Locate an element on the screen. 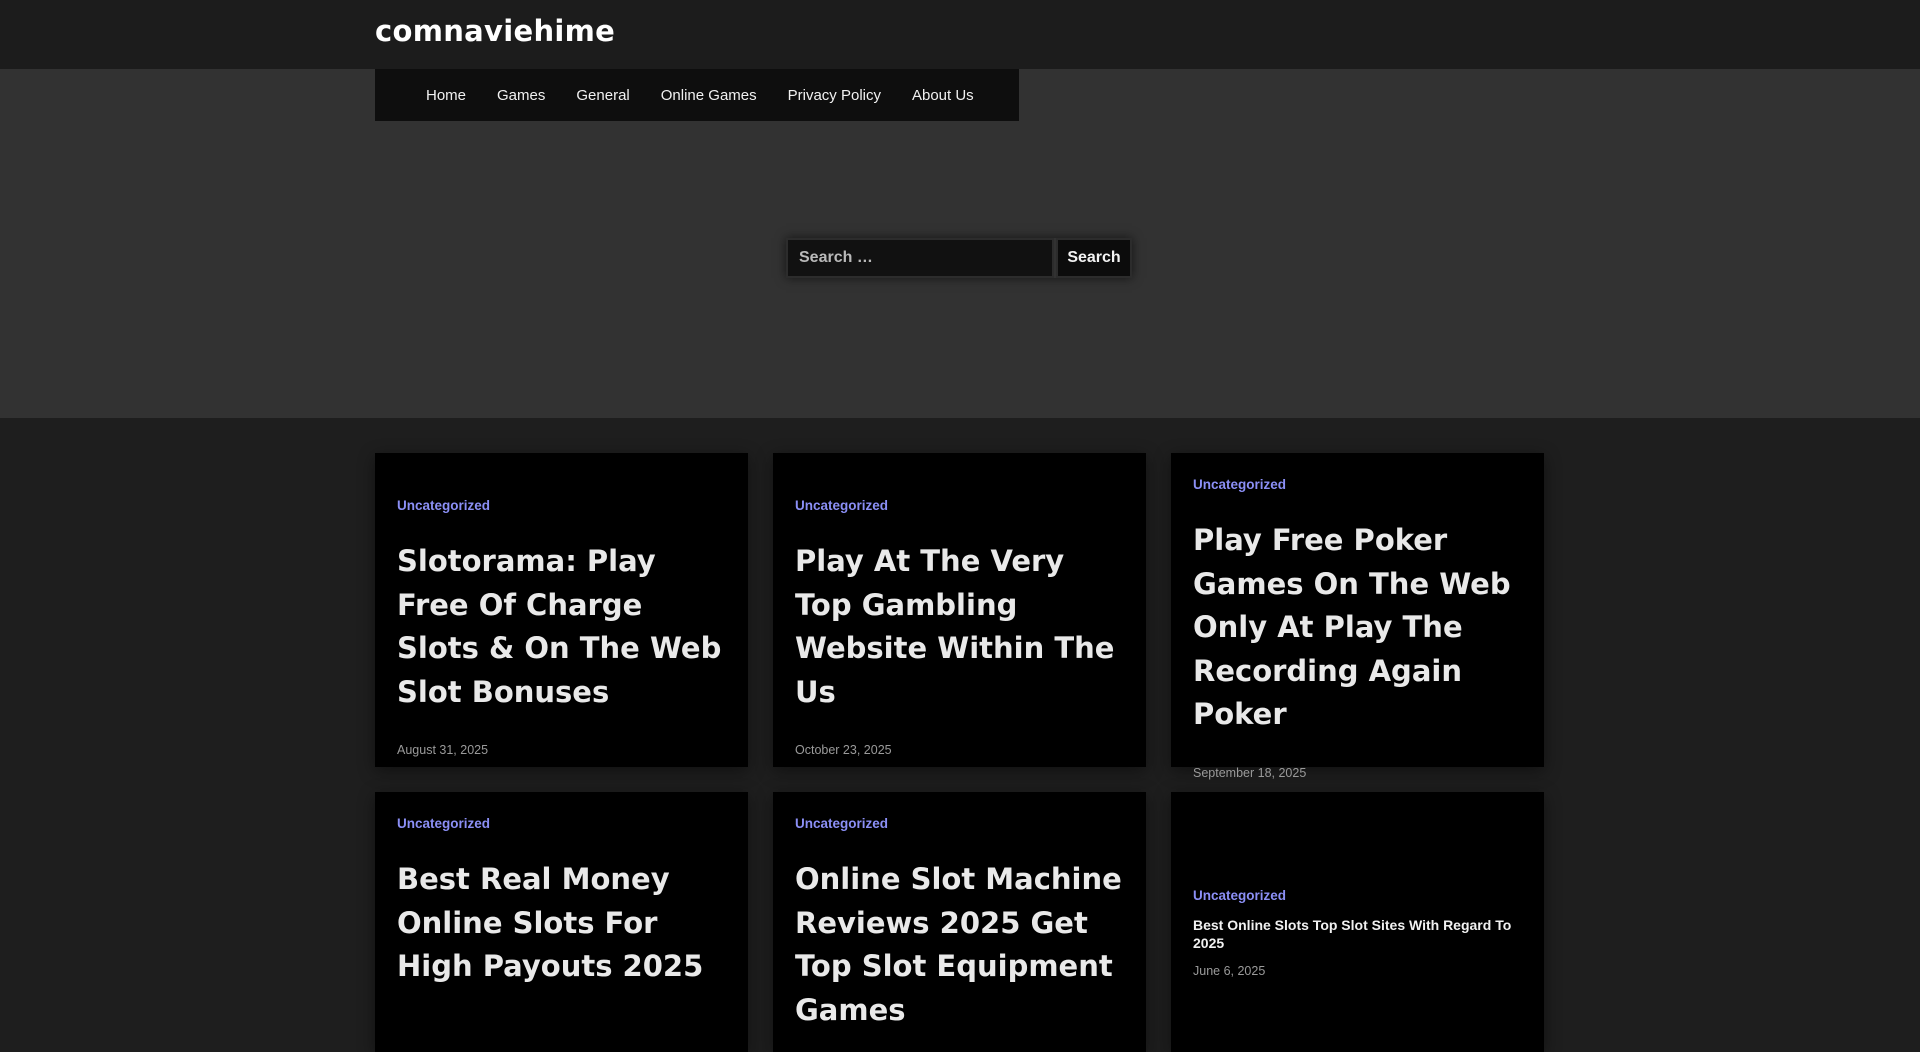 This screenshot has height=1052, width=1920. nav-item-privacy-policy: Privacy Policy is located at coordinates (834, 95).